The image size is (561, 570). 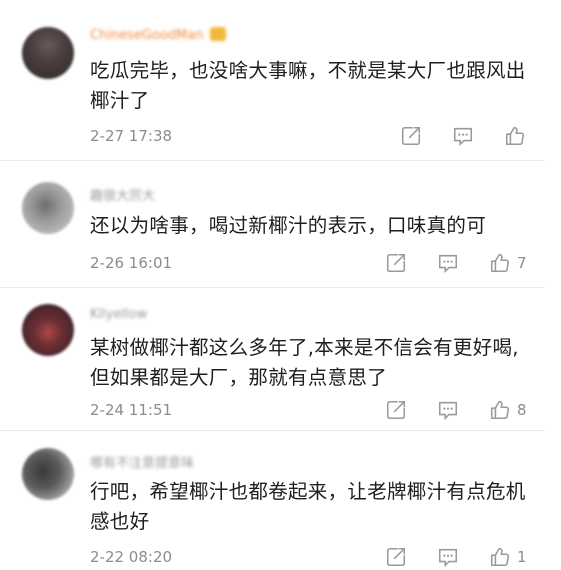 I want to click on comment-actions: 8, so click(x=465, y=410).